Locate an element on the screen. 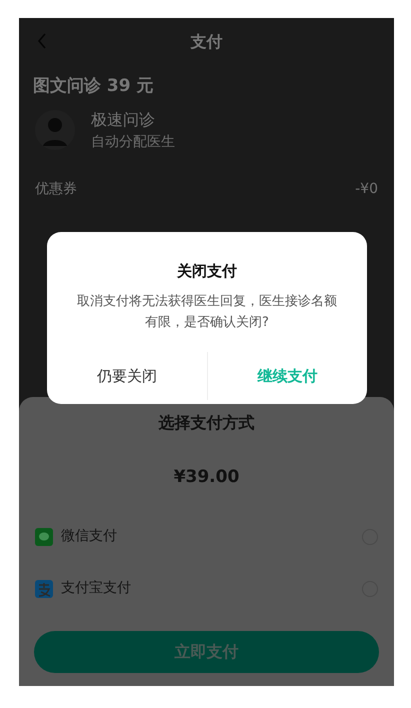  payment-option-label: 支付宝支付 is located at coordinates (211, 588).